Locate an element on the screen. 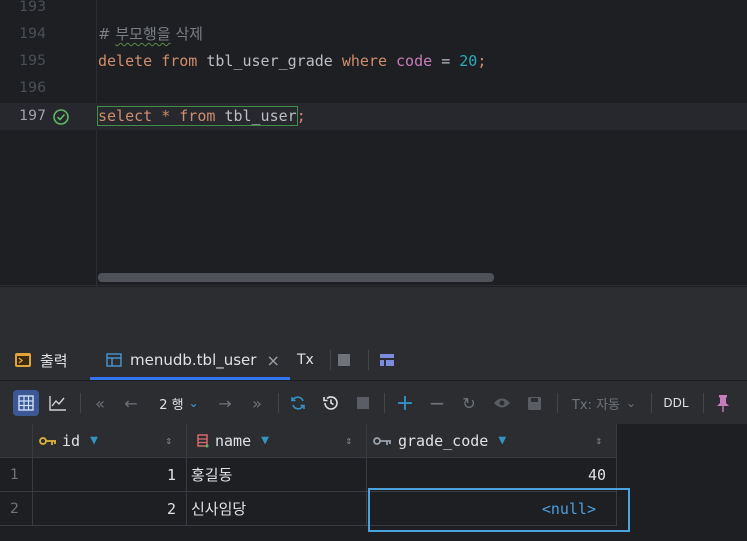 Image resolution: width=747 pixels, height=541 pixels. eye-icon is located at coordinates (502, 403).